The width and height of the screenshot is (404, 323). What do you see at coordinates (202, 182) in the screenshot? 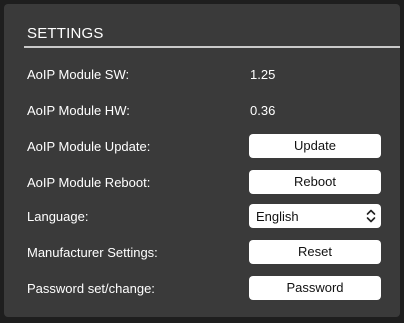
I see `aoip-reboot-row: AoIP Module Reboot: Reboot` at bounding box center [202, 182].